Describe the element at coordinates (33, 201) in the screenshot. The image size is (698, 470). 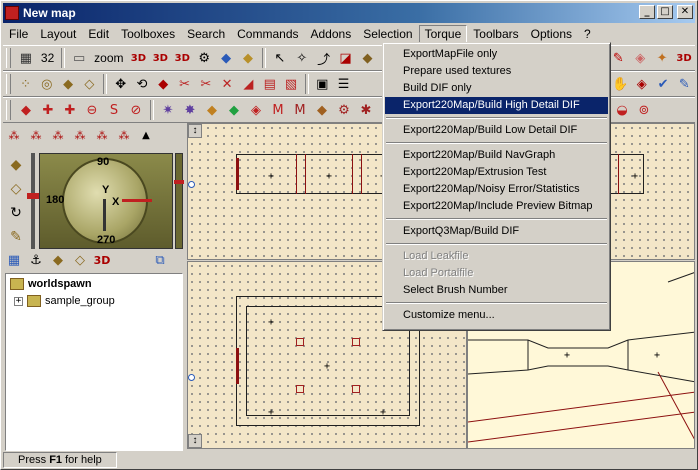
I see `camera-height-slider` at that location.